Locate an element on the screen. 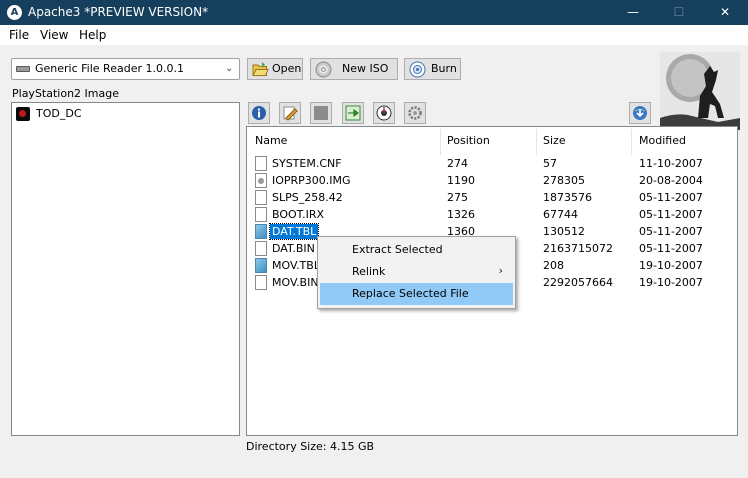 The width and height of the screenshot is (748, 478). column-header-position: Position is located at coordinates (468, 141).